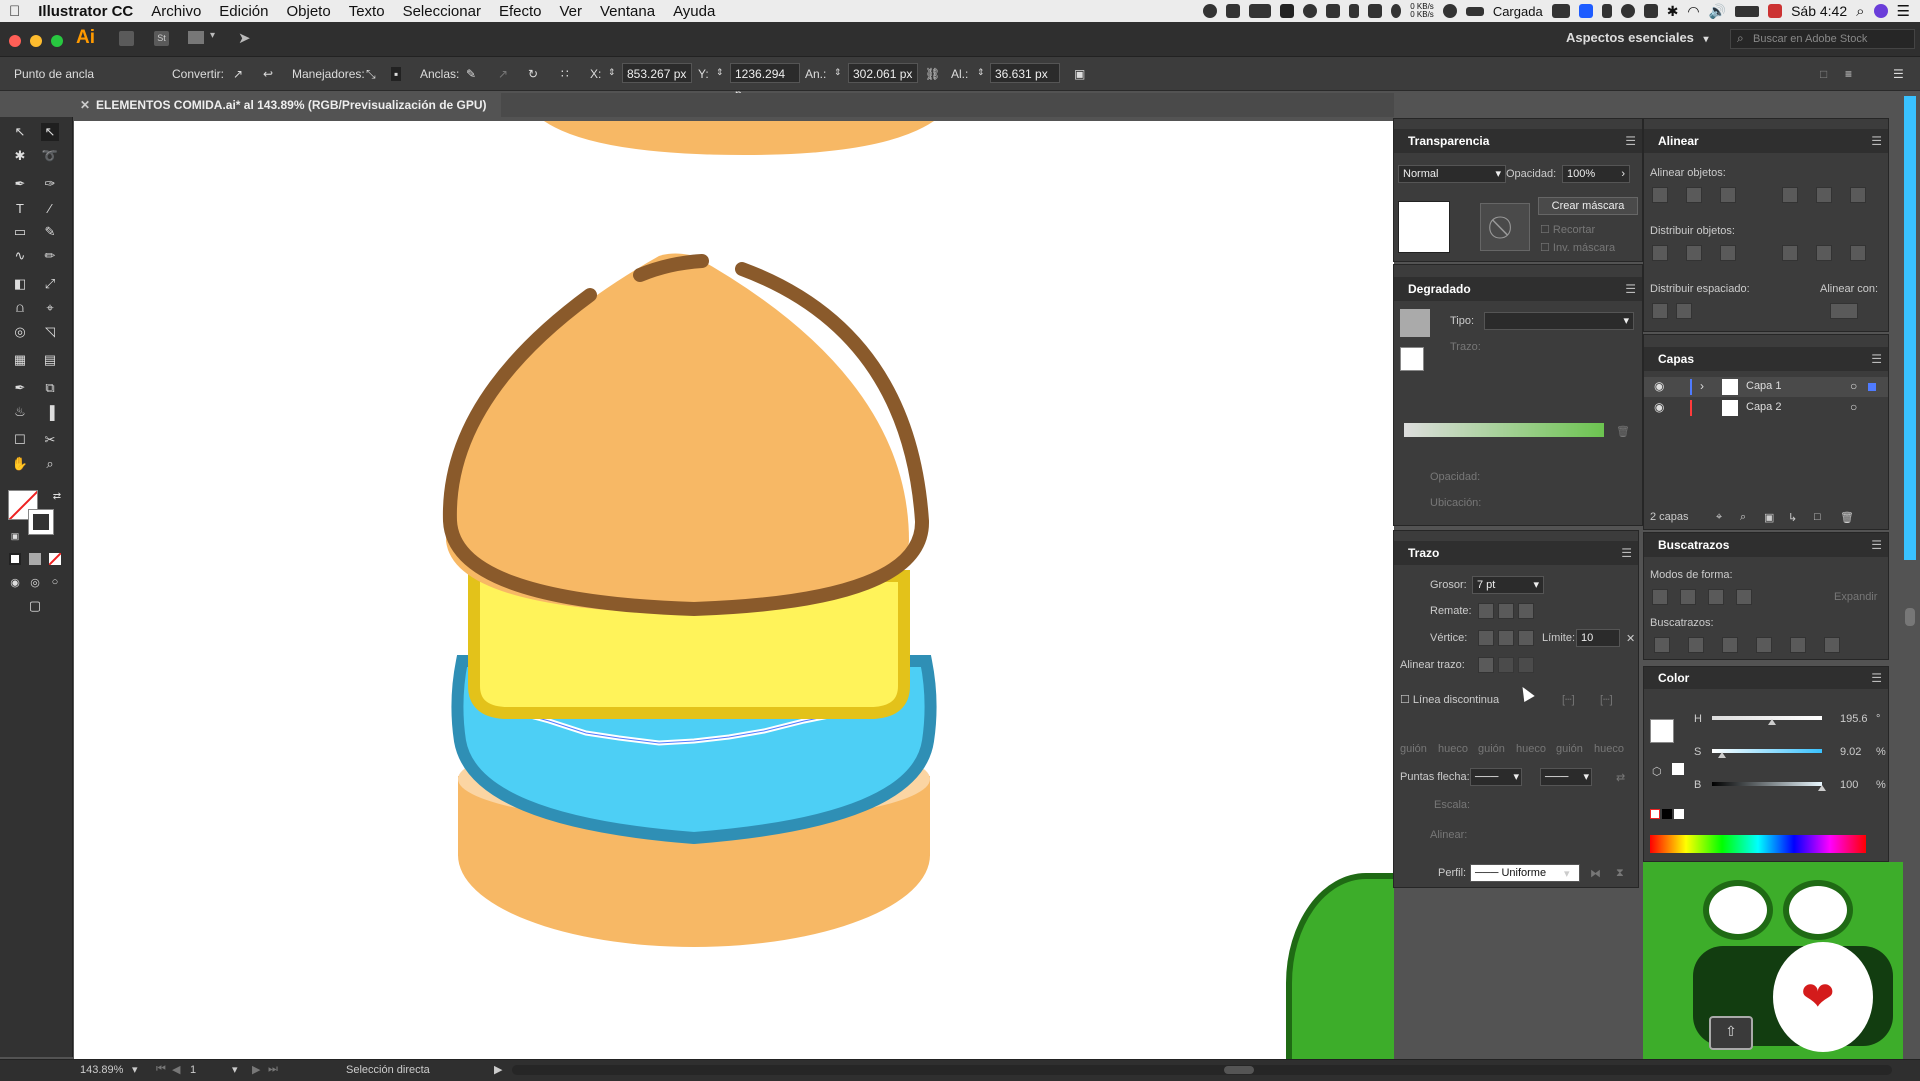 This screenshot has width=1920, height=1081. I want to click on y-stepper-icon: ⇕, so click(720, 72).